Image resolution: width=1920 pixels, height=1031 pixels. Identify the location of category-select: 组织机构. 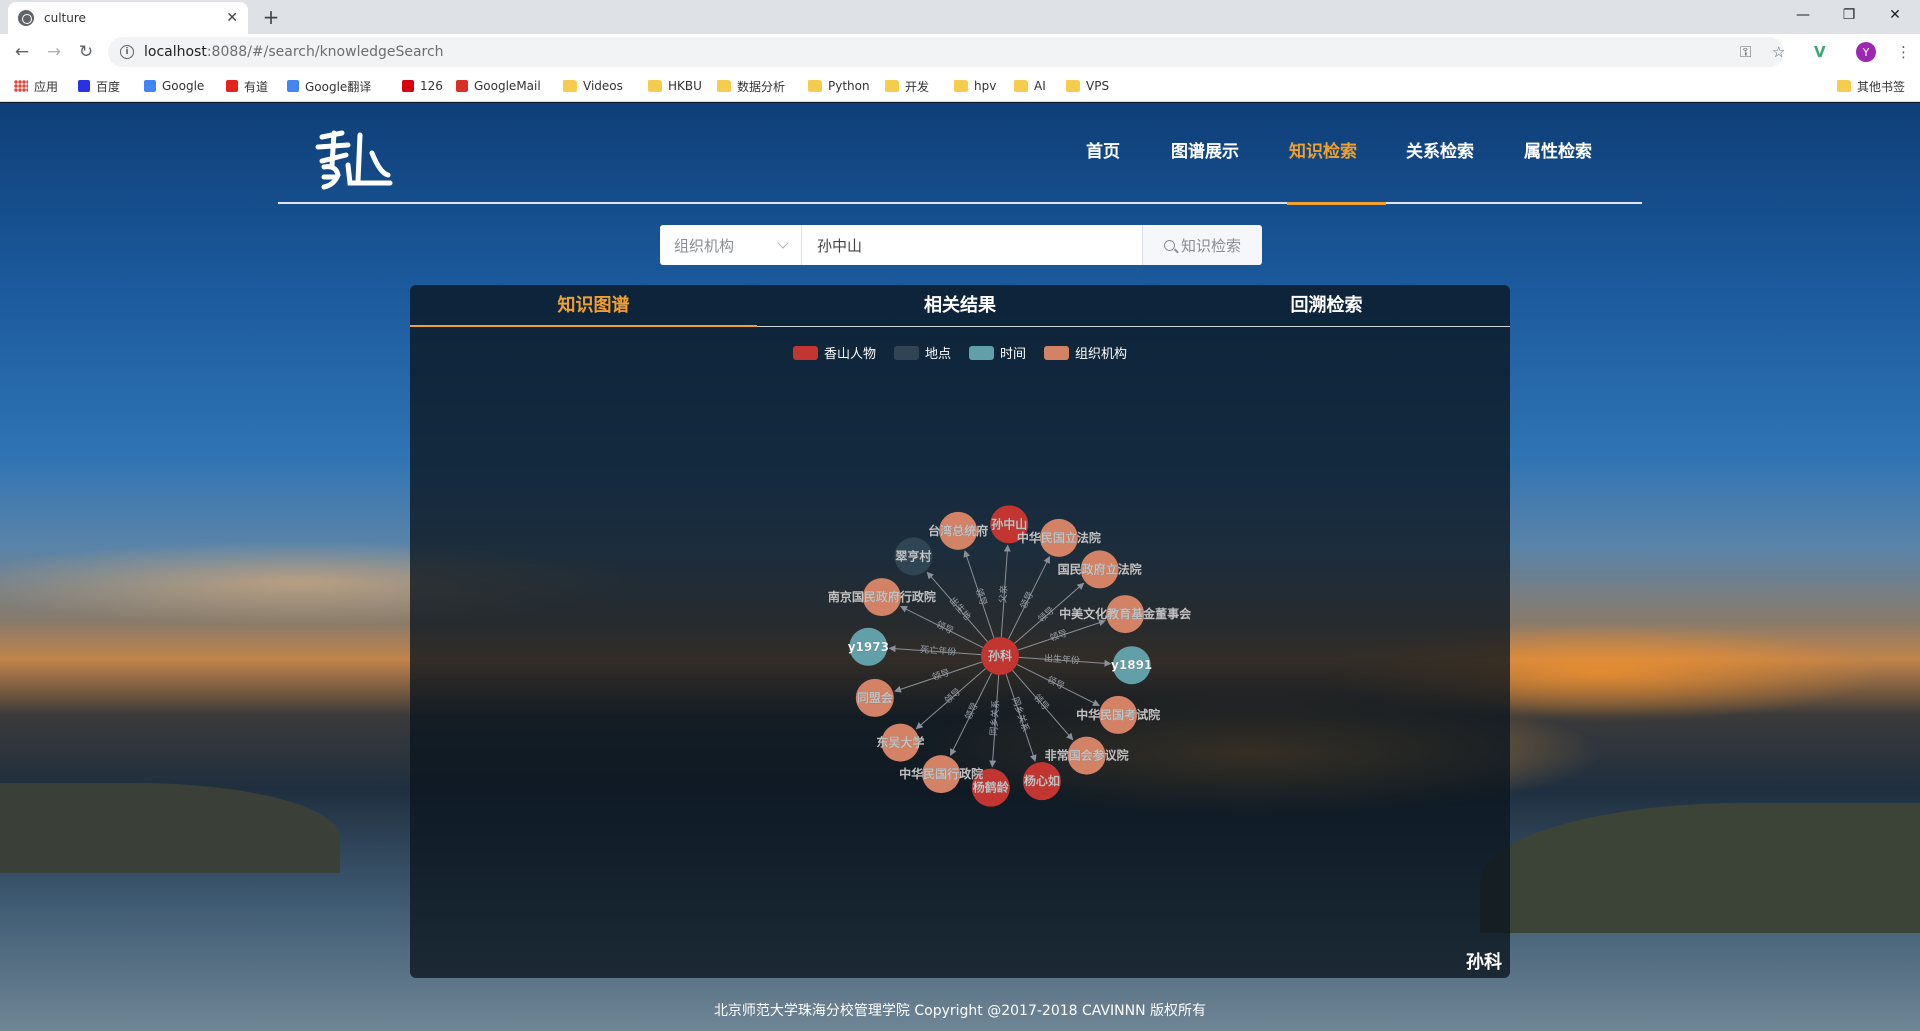
(731, 245).